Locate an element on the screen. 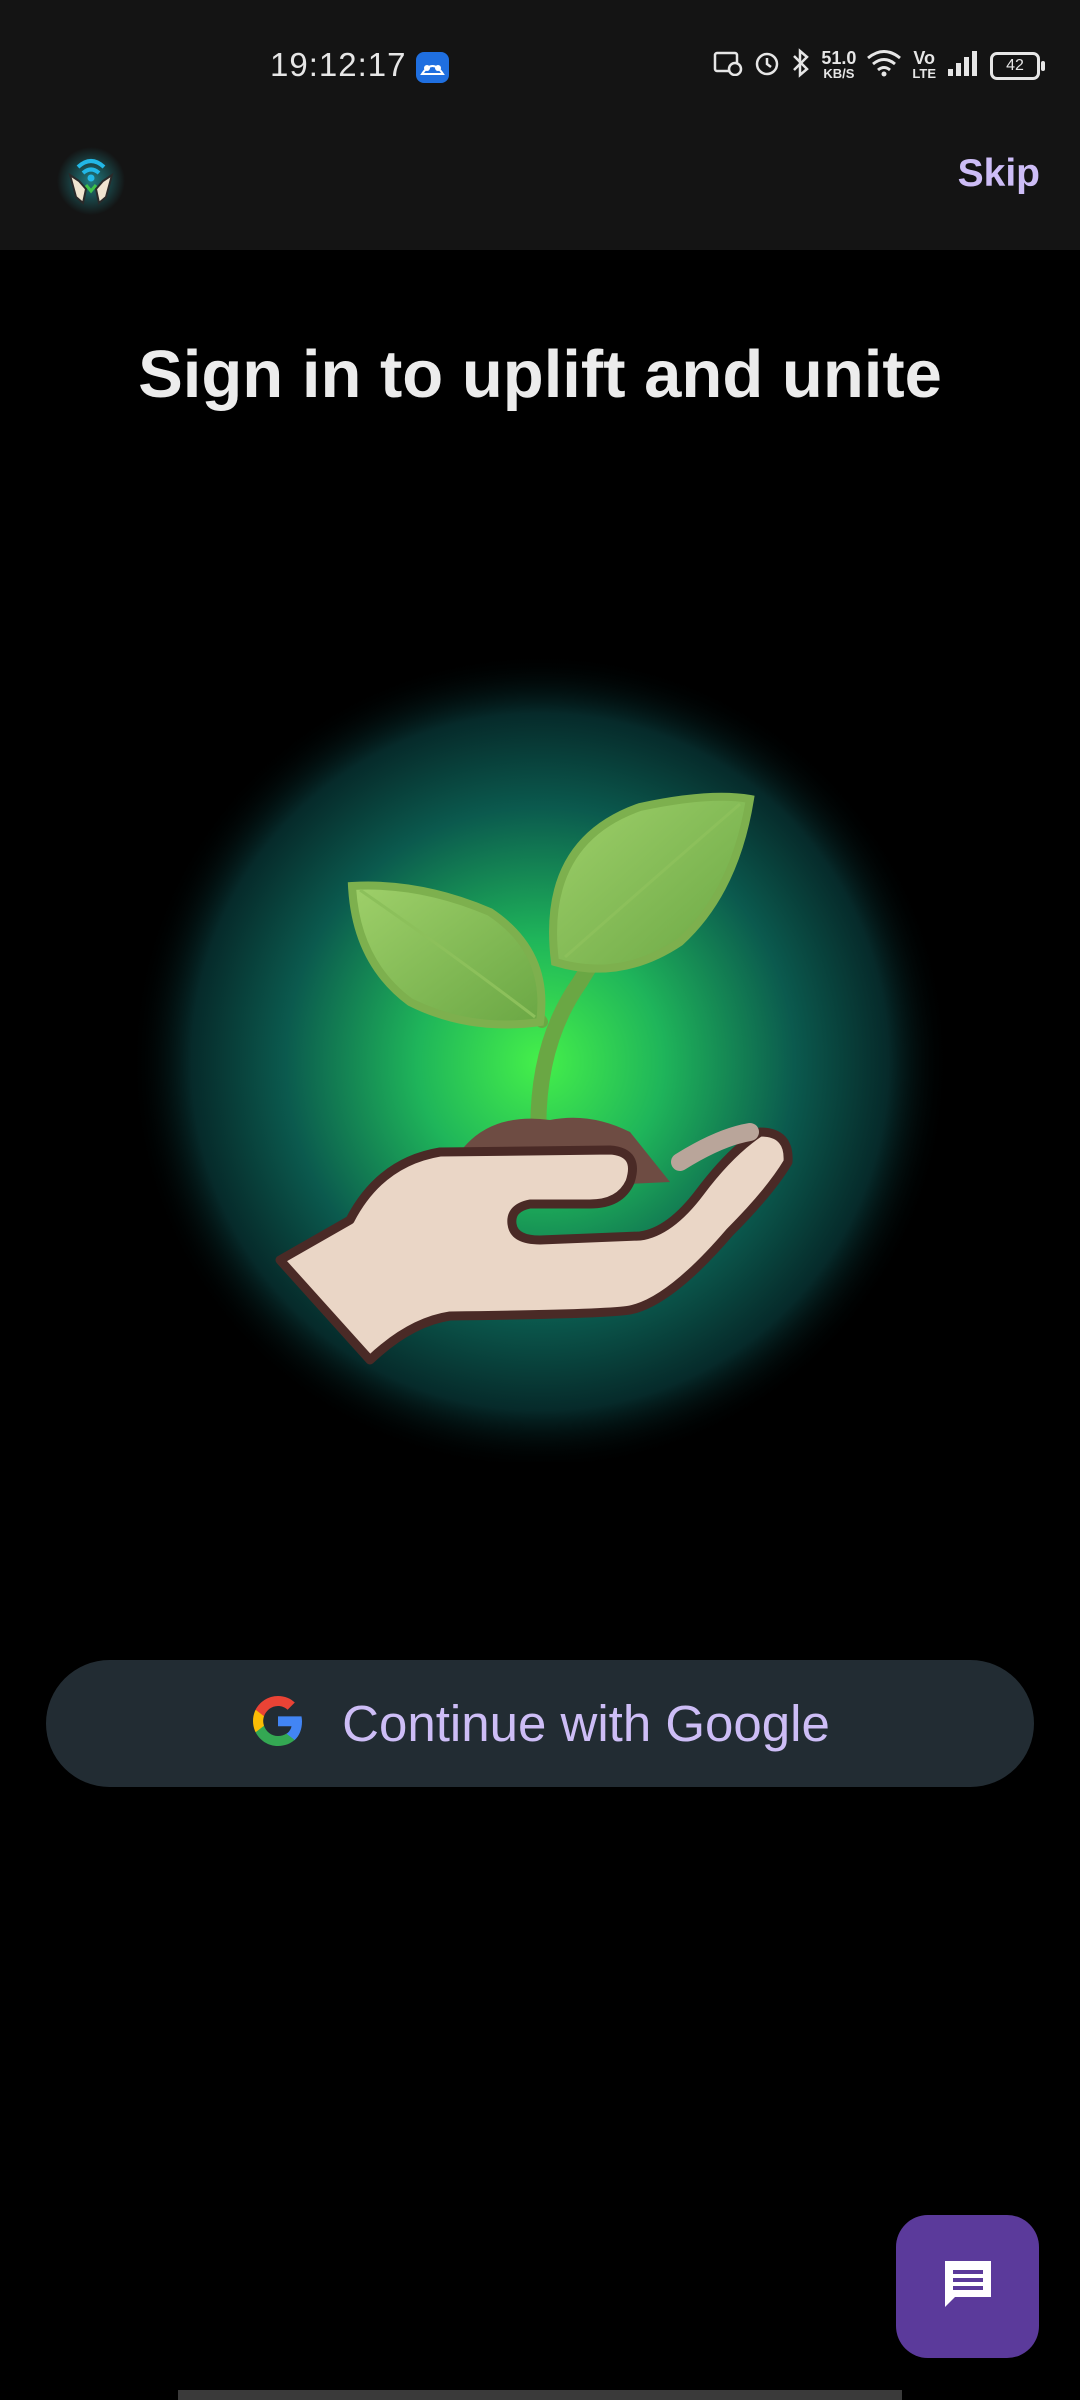 Image resolution: width=1080 pixels, height=2400 pixels. google-button-label: Continue with Google is located at coordinates (586, 1723).